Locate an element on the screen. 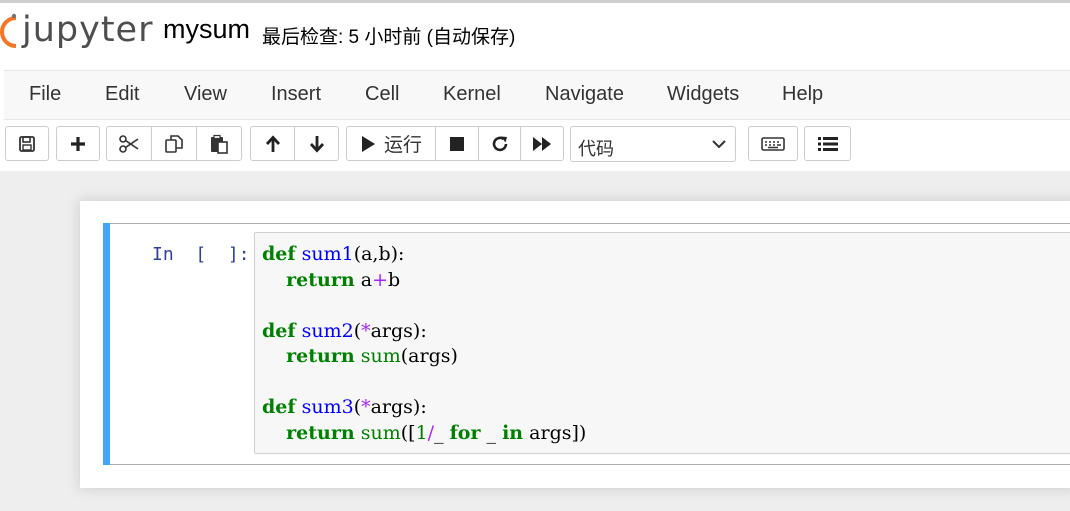 The image size is (1070, 511). restart-run-all-button is located at coordinates (542, 143).